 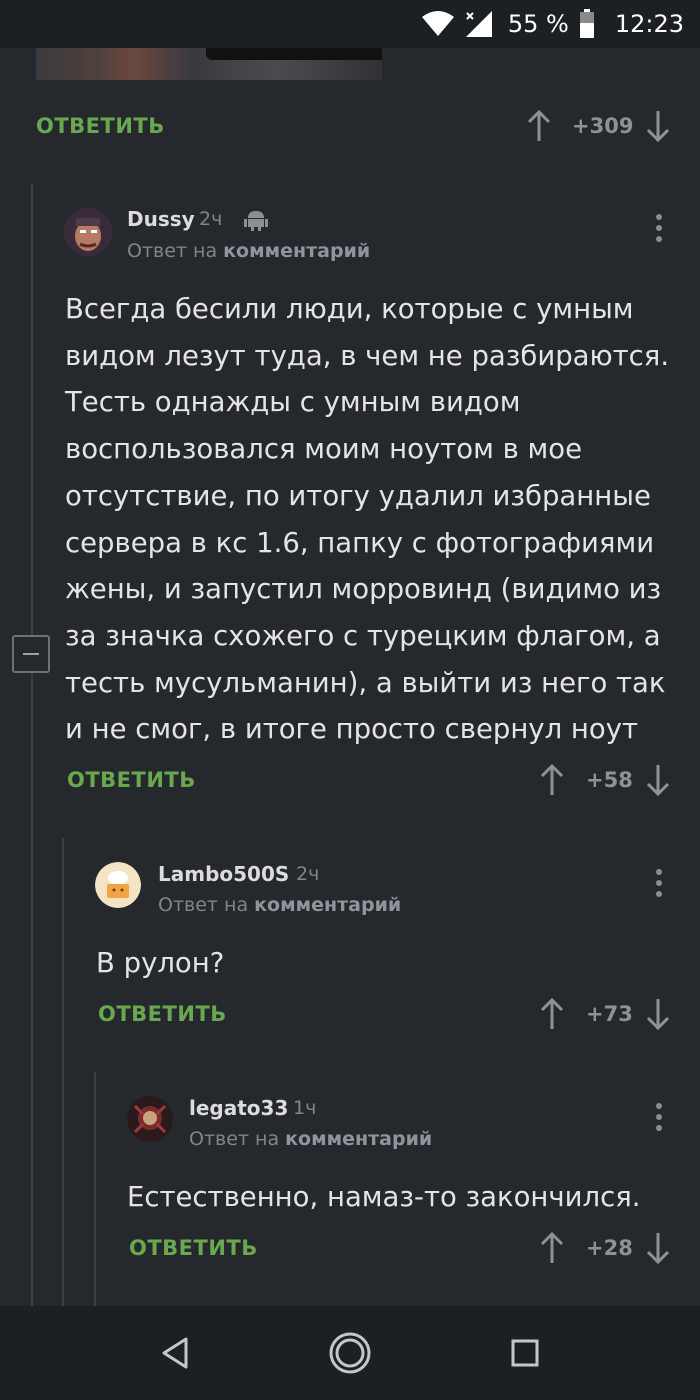 What do you see at coordinates (256, 221) in the screenshot?
I see `android-icon` at bounding box center [256, 221].